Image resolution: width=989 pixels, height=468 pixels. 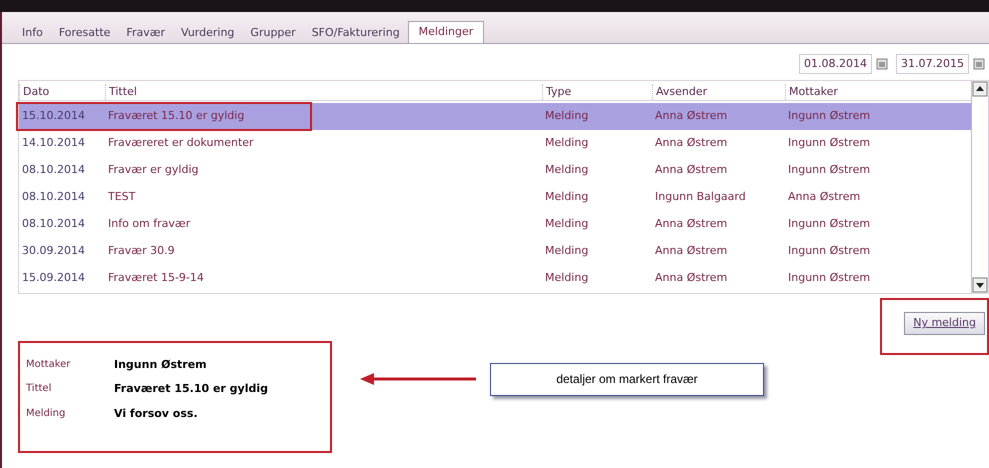 What do you see at coordinates (39, 389) in the screenshot?
I see `field-label: Tittel` at bounding box center [39, 389].